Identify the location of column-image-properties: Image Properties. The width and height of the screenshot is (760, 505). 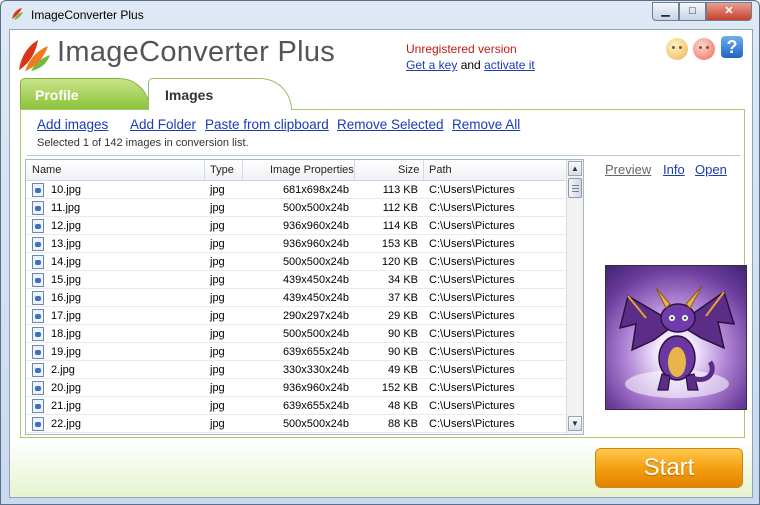
(312, 170).